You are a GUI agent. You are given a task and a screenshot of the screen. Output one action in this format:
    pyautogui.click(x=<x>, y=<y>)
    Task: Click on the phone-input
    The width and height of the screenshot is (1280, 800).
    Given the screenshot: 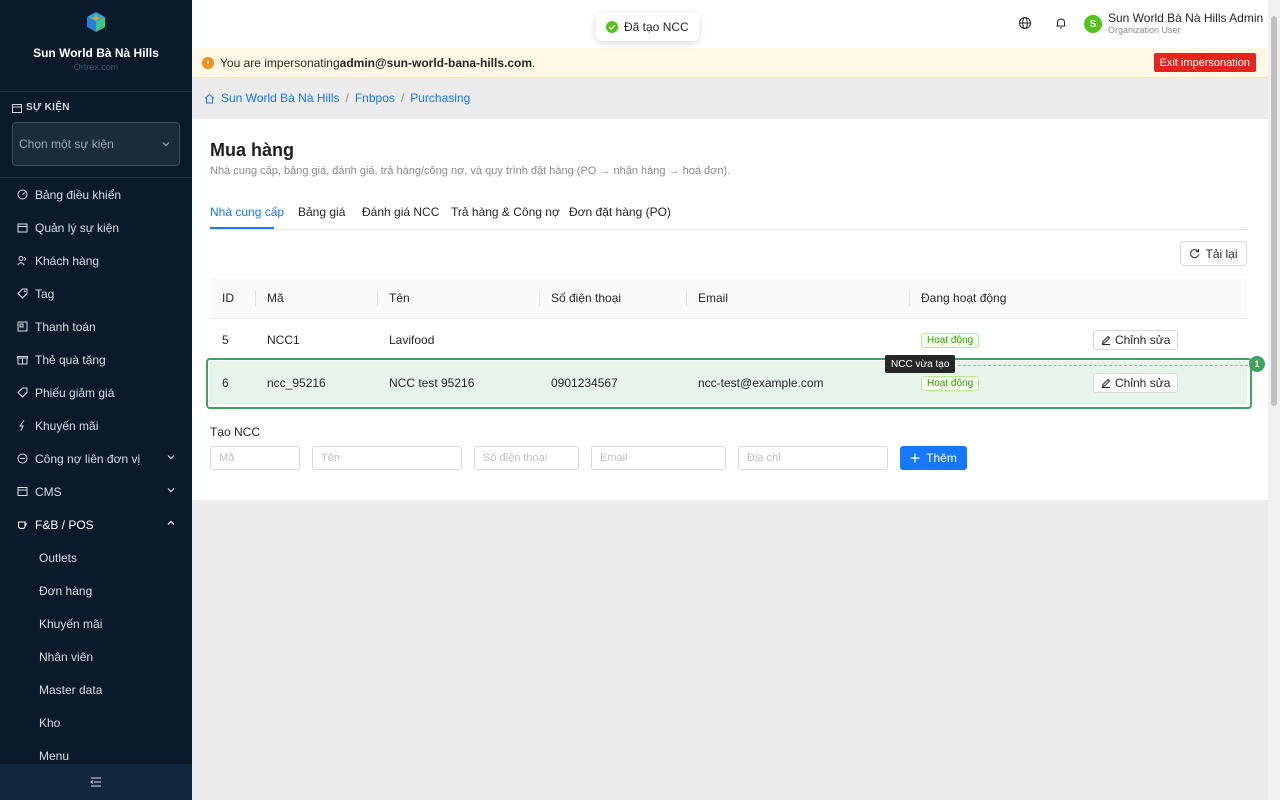 What is the action you would take?
    pyautogui.click(x=526, y=458)
    